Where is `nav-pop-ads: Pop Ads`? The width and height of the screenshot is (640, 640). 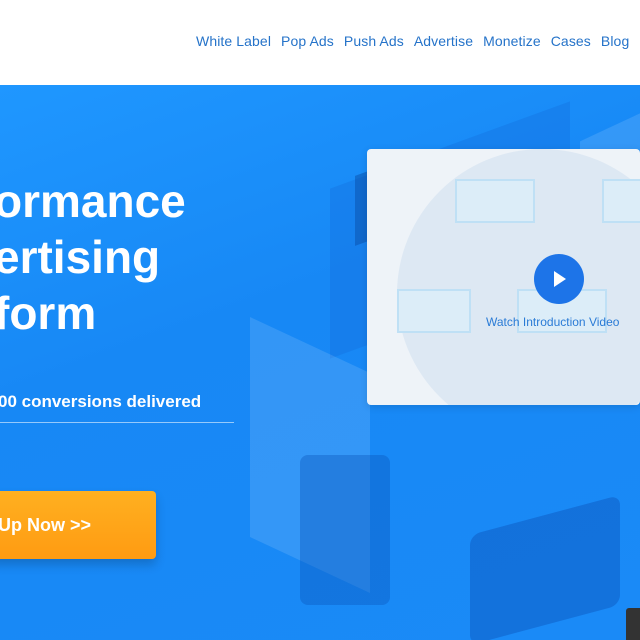
nav-pop-ads: Pop Ads is located at coordinates (307, 41).